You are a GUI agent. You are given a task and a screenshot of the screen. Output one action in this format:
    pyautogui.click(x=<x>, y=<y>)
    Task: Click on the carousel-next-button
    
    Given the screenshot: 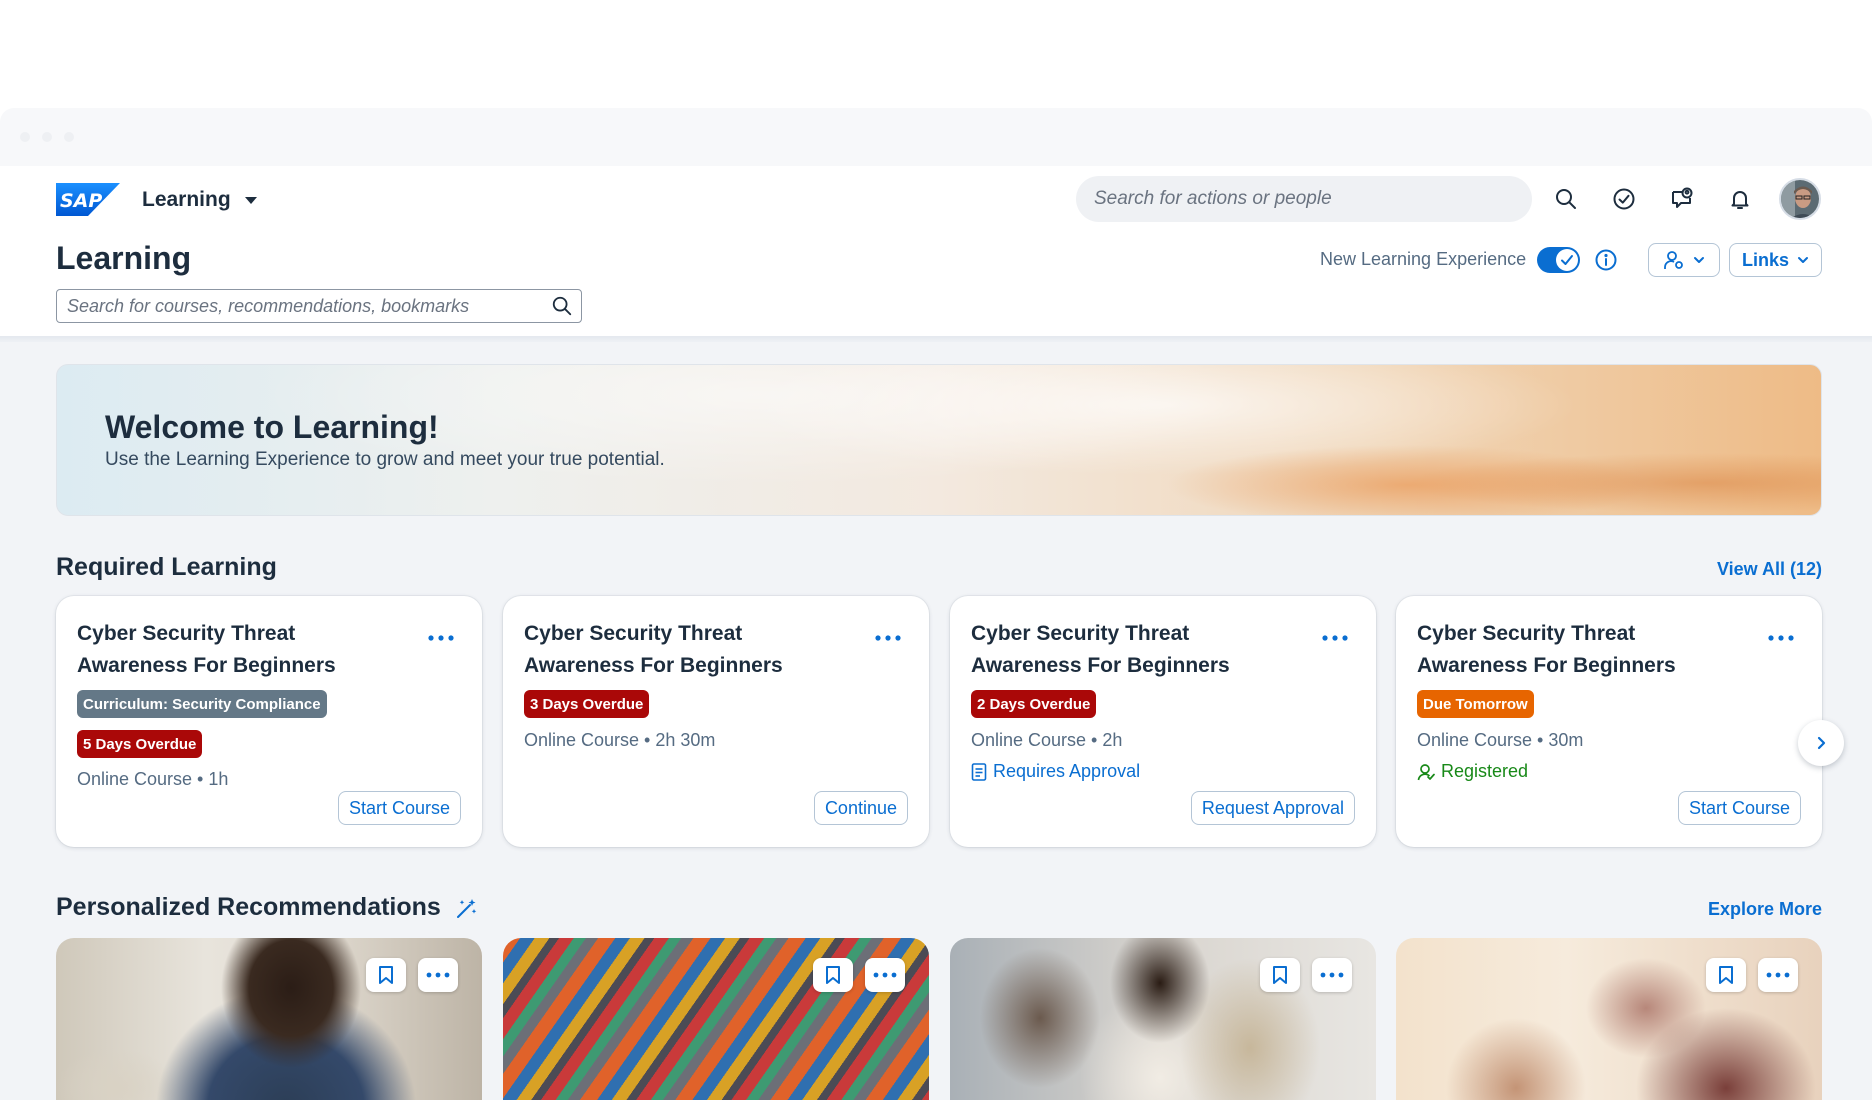 What is the action you would take?
    pyautogui.click(x=1821, y=743)
    